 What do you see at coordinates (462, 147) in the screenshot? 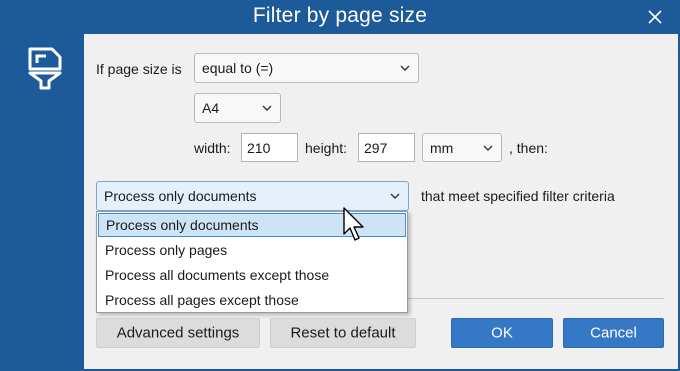
I see `unit-select: mm` at bounding box center [462, 147].